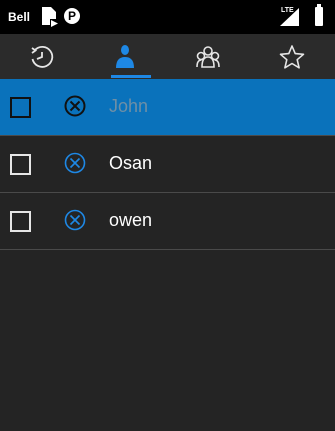 Image resolution: width=335 pixels, height=431 pixels. I want to click on carrier-label: Bell, so click(19, 17).